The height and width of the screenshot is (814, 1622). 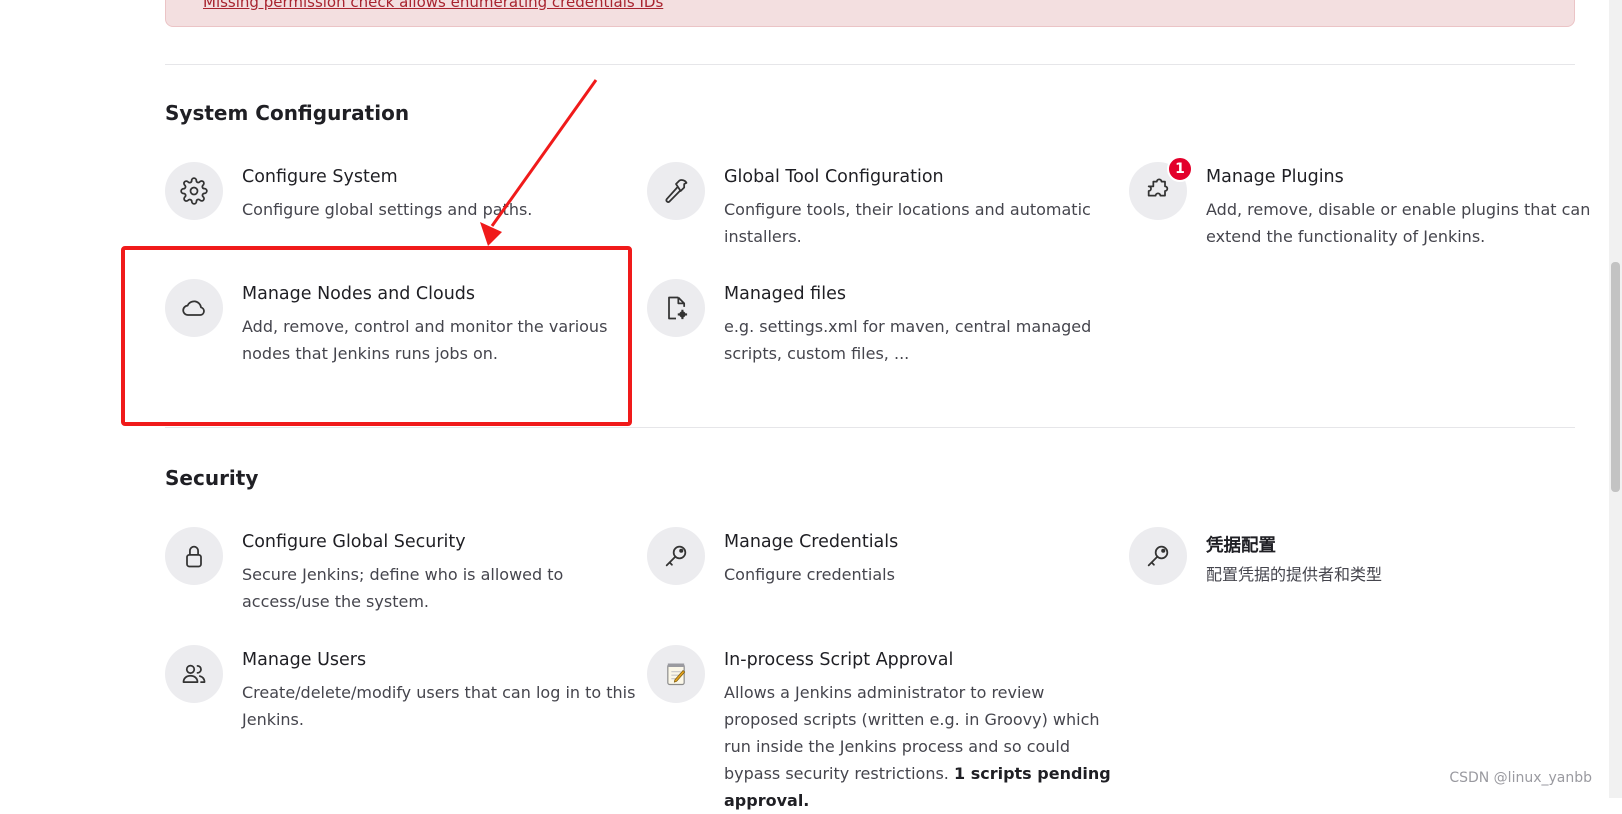 What do you see at coordinates (834, 177) in the screenshot?
I see `item-title: Global Tool Configuration` at bounding box center [834, 177].